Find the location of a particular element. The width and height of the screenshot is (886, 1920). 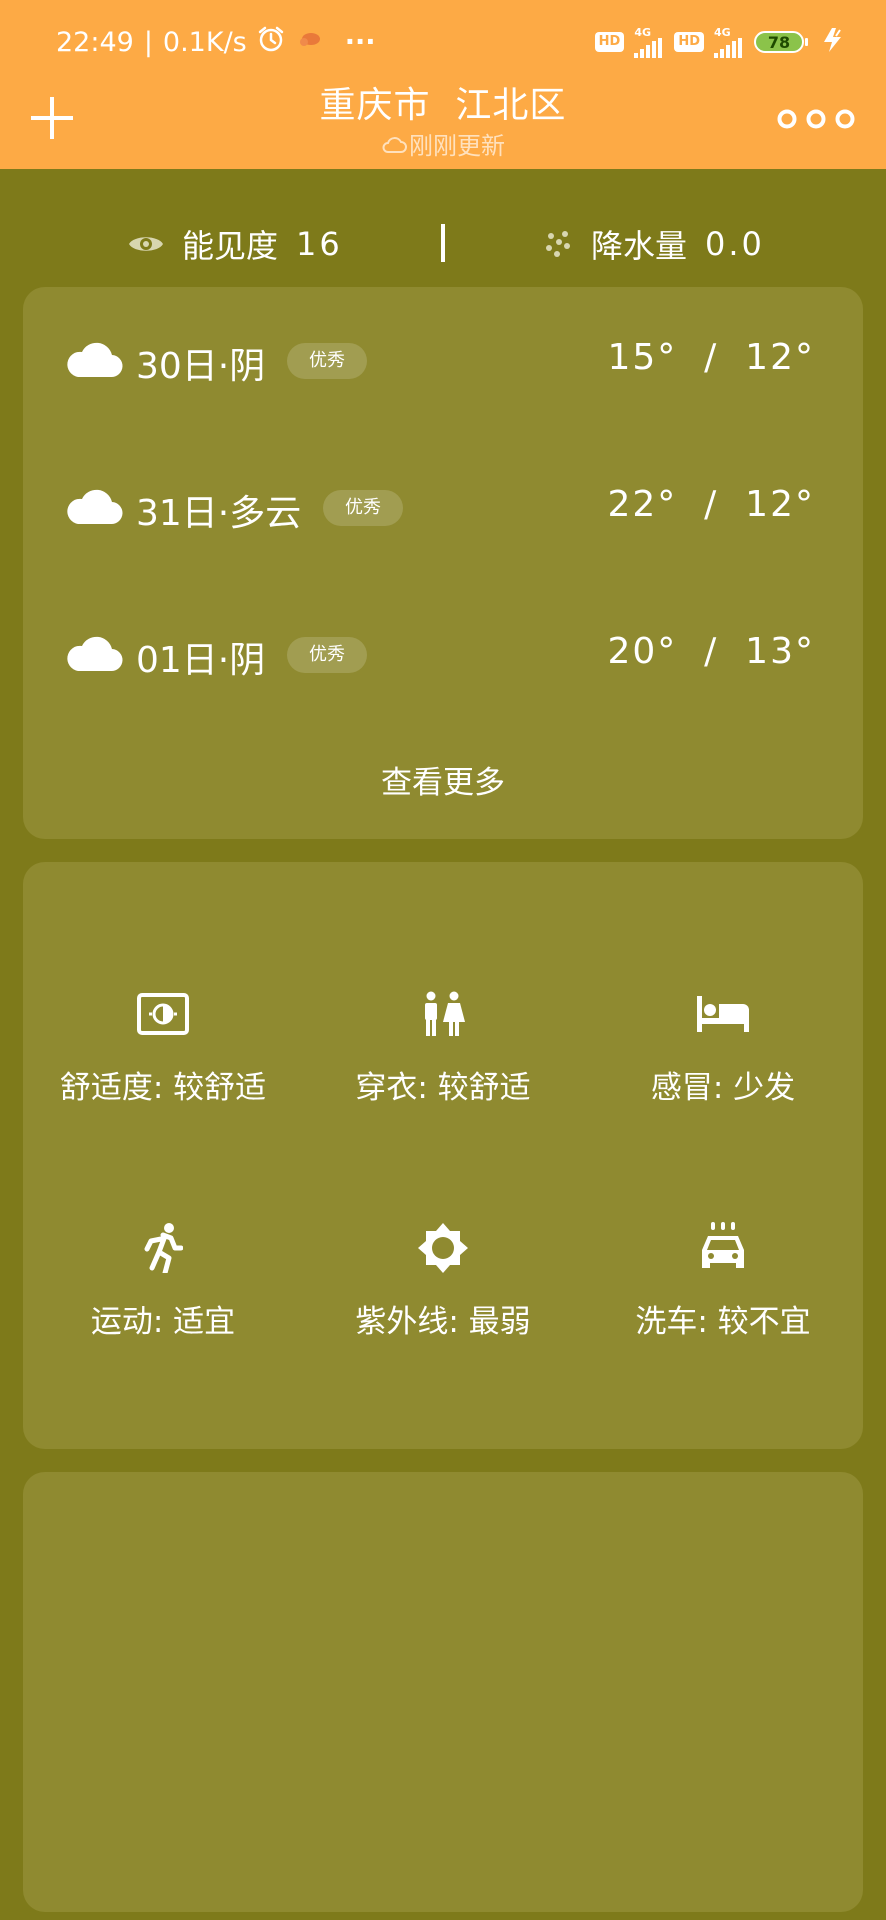

sun-icon is located at coordinates (443, 1248).